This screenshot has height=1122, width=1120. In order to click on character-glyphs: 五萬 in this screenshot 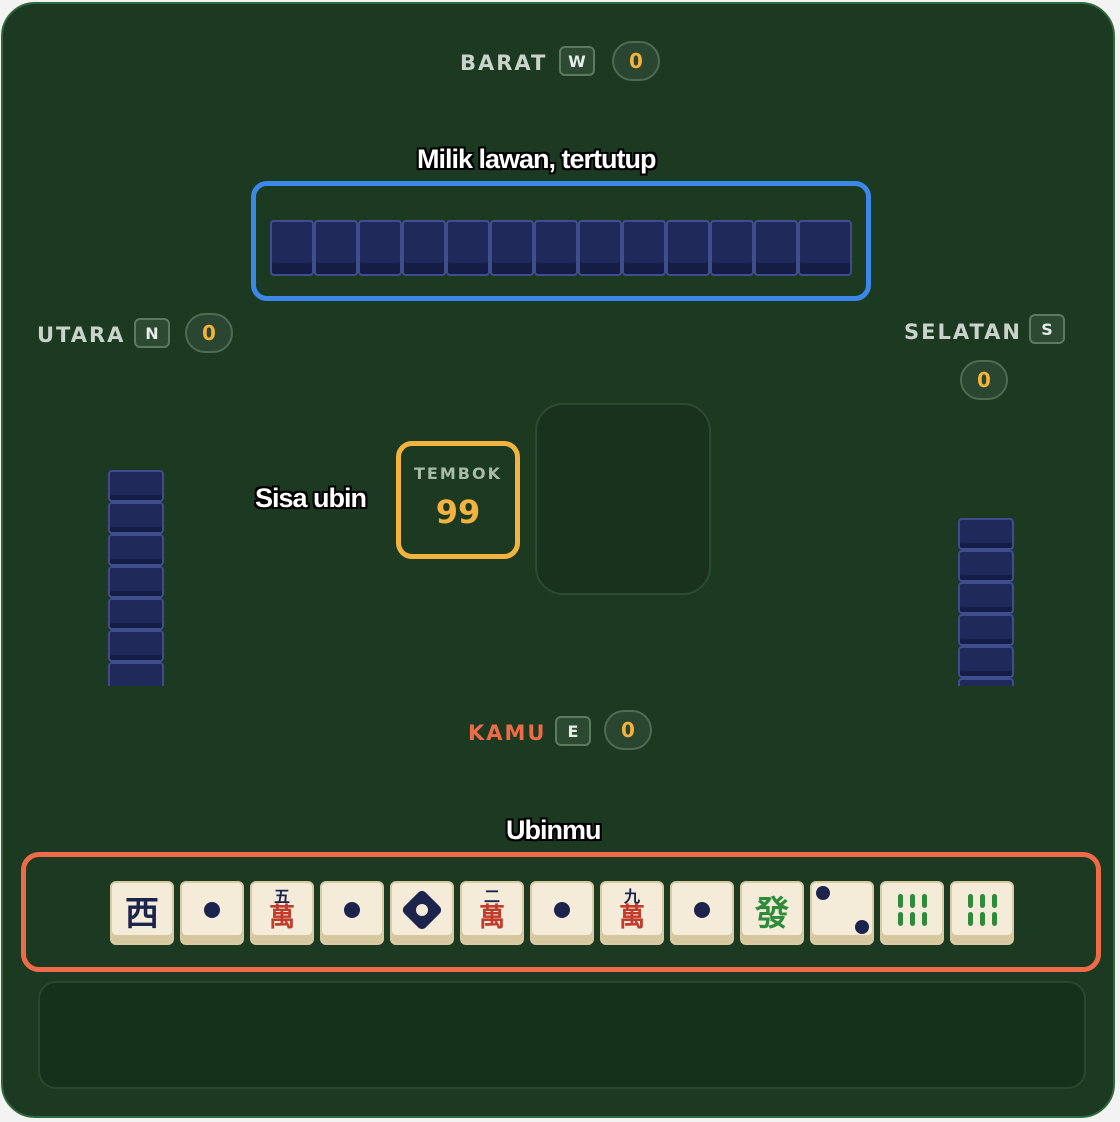, I will do `click(281, 911)`.